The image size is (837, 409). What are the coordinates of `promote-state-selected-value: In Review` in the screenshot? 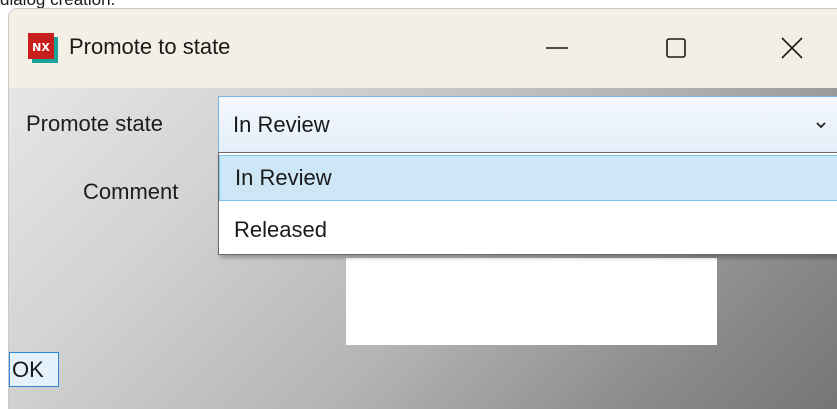 It's located at (281, 124).